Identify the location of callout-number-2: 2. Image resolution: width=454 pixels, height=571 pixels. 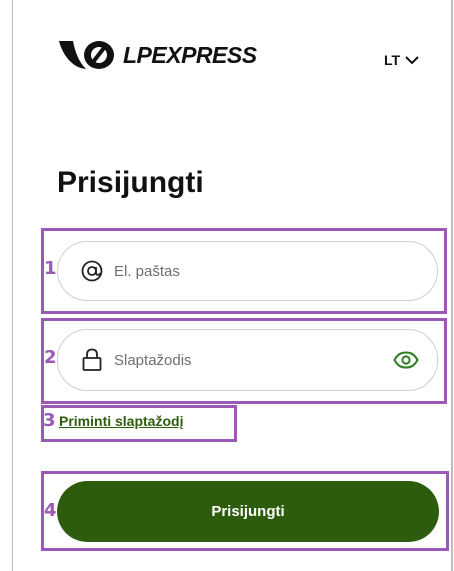
(50, 357).